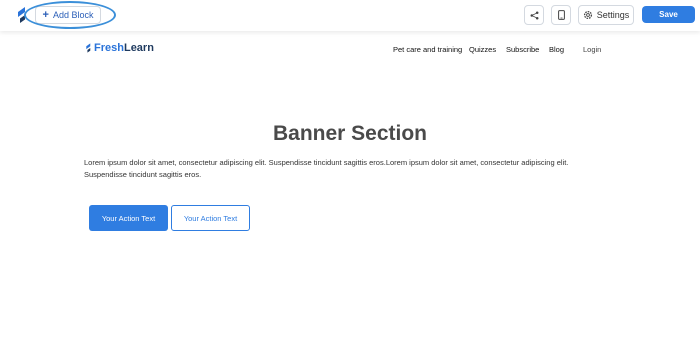  What do you see at coordinates (210, 218) in the screenshot?
I see `secondary-action-button: Your Action Text` at bounding box center [210, 218].